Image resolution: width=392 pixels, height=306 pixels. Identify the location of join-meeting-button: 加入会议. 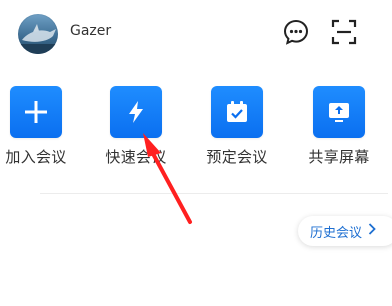
(38, 126).